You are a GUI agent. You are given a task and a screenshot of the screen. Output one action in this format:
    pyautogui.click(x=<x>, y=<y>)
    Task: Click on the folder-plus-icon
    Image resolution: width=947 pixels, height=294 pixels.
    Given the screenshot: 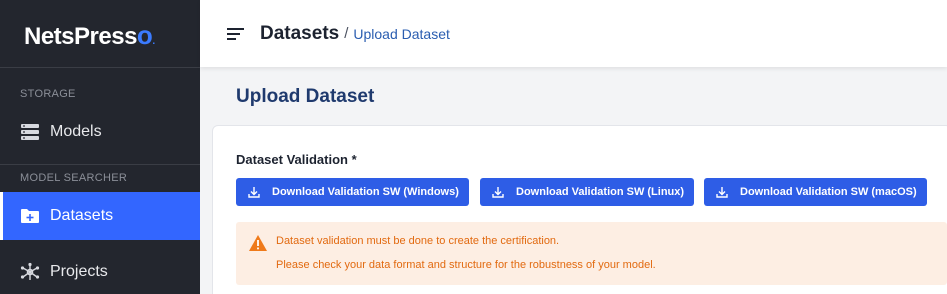 What is the action you would take?
    pyautogui.click(x=30, y=216)
    